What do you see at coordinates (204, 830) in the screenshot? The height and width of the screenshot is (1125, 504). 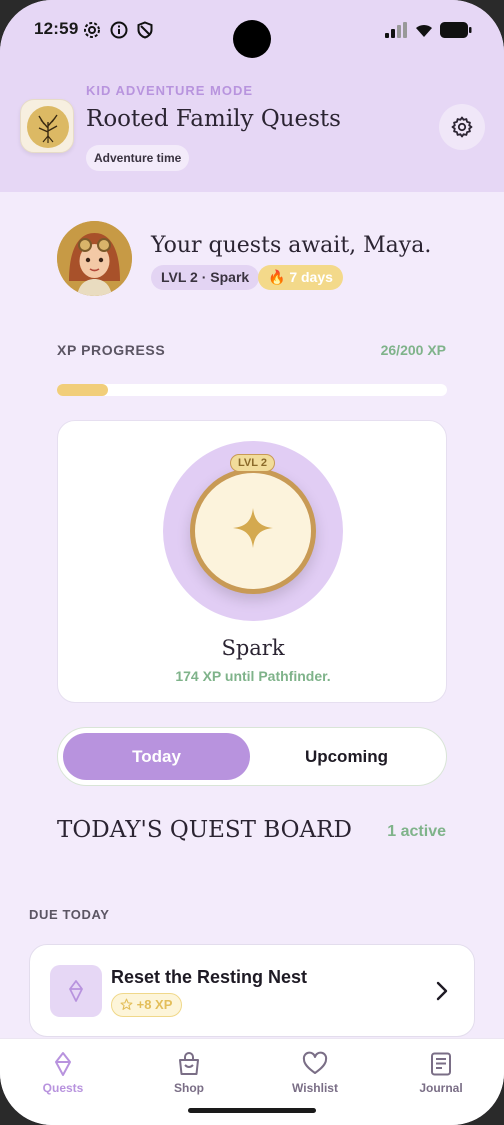 I see `quest-board-title: TODAY'S QUEST BOARD` at bounding box center [204, 830].